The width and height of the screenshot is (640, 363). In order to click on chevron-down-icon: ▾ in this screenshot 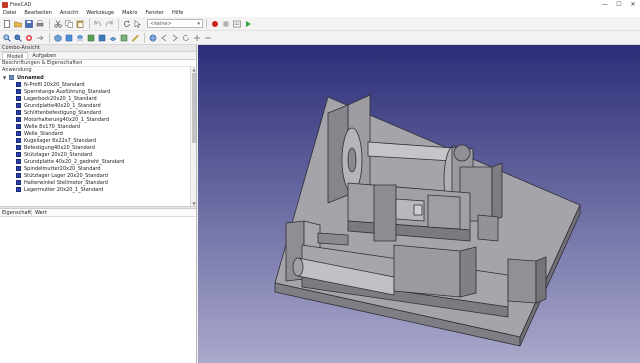, I will do `click(198, 23)`.